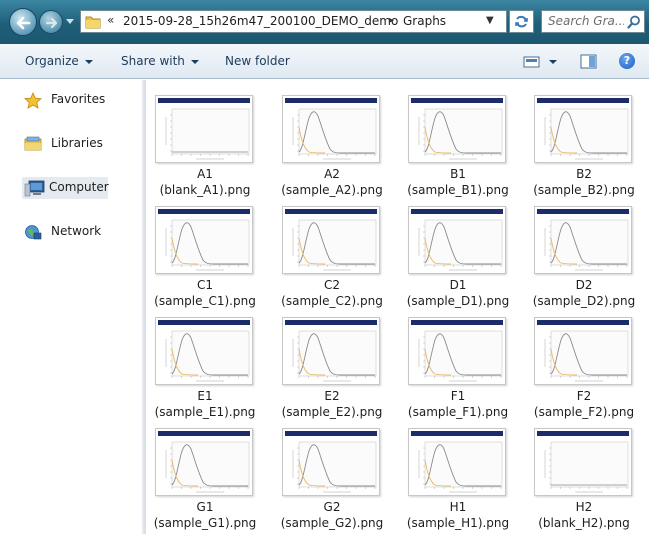 The width and height of the screenshot is (649, 534). I want to click on breadcrumb-parent-folder: 2015-09-28_15h26m47_200100_DEMO_demo, so click(260, 21).